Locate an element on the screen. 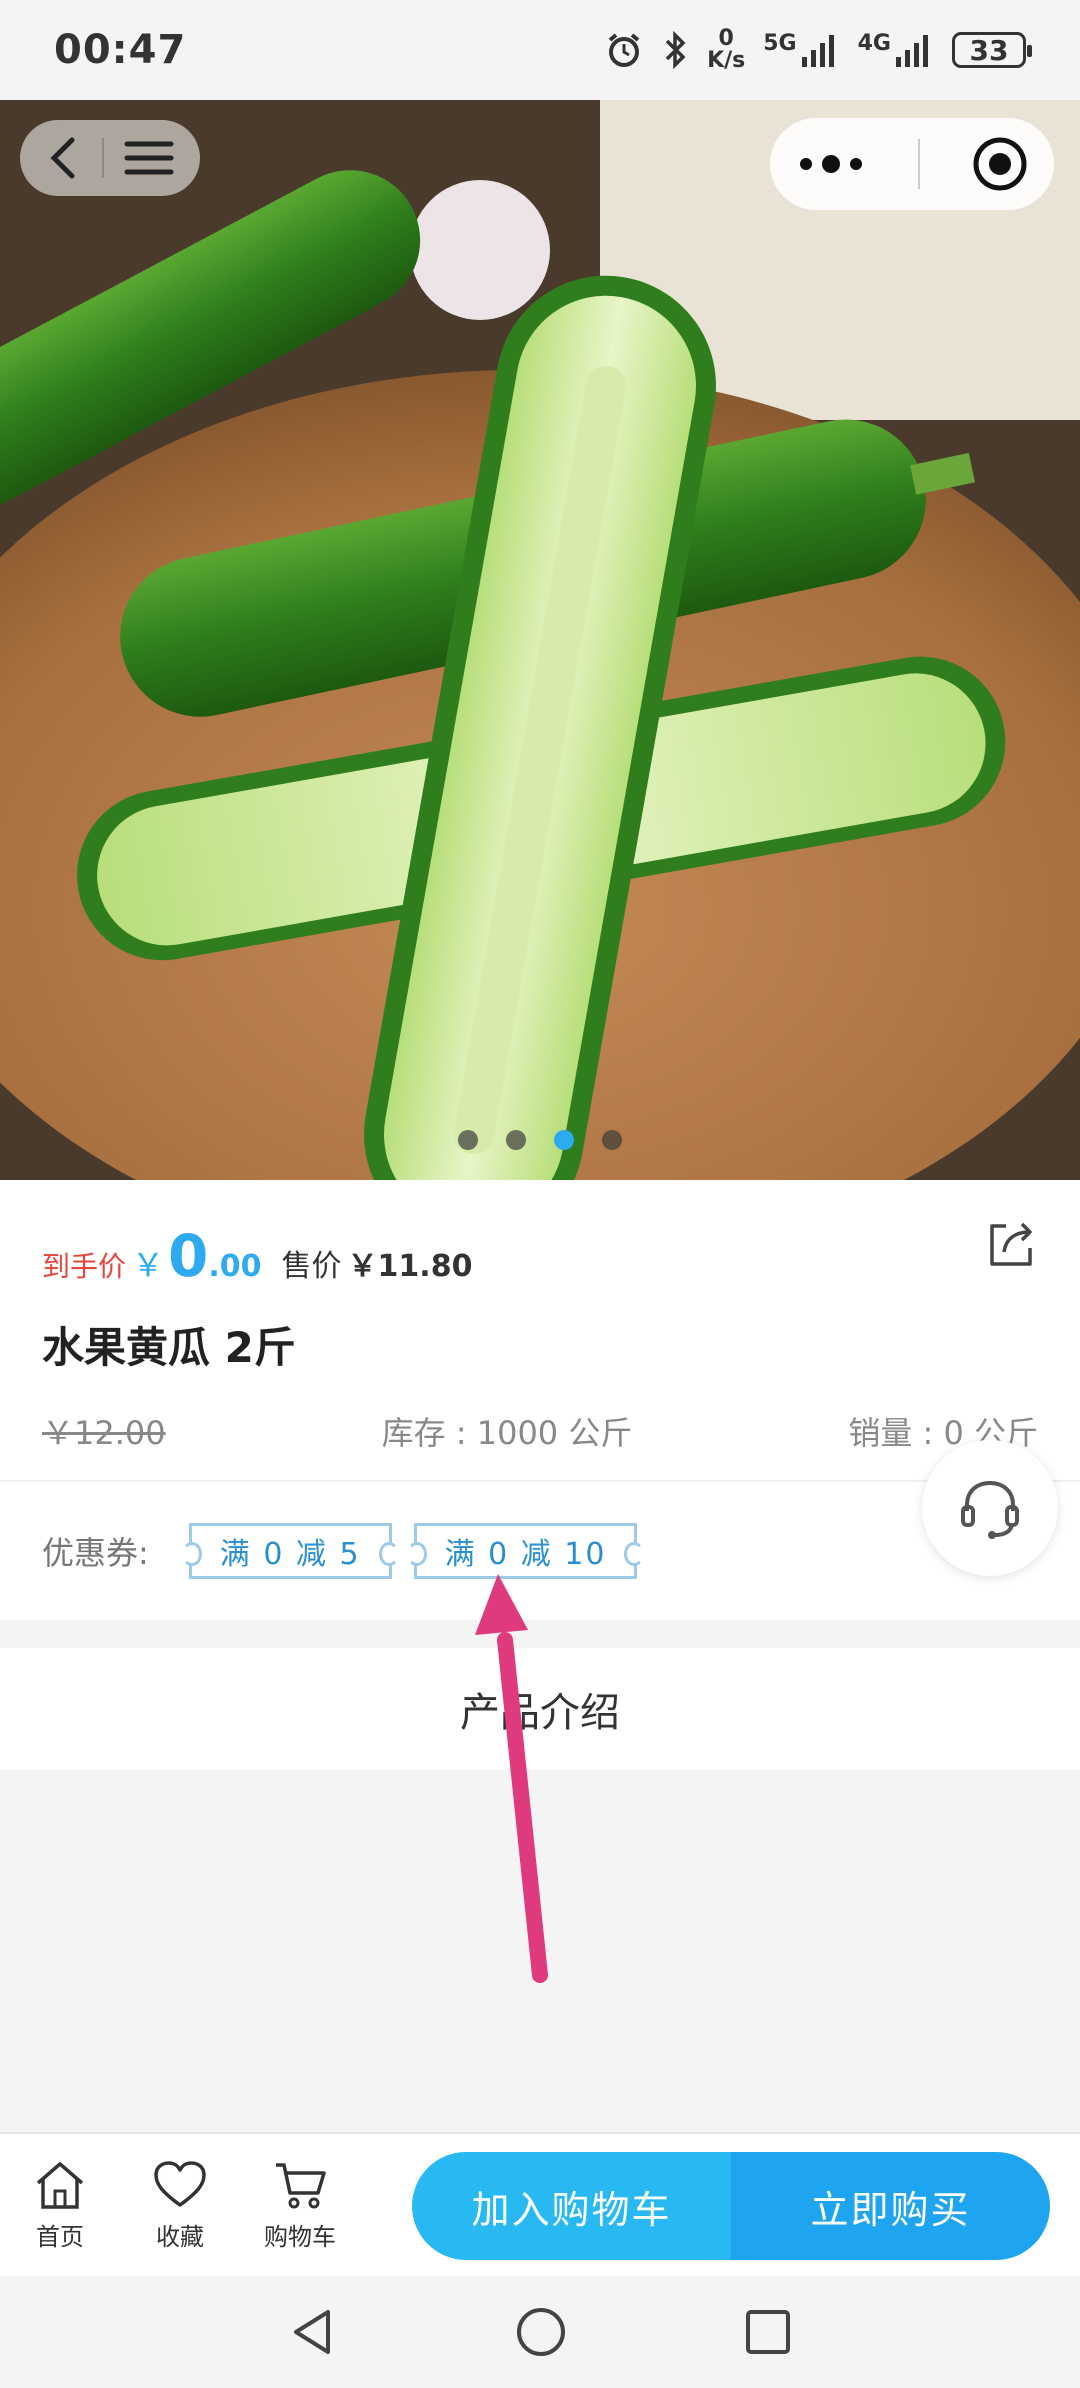  tab-label: 购物车 is located at coordinates (300, 2236).